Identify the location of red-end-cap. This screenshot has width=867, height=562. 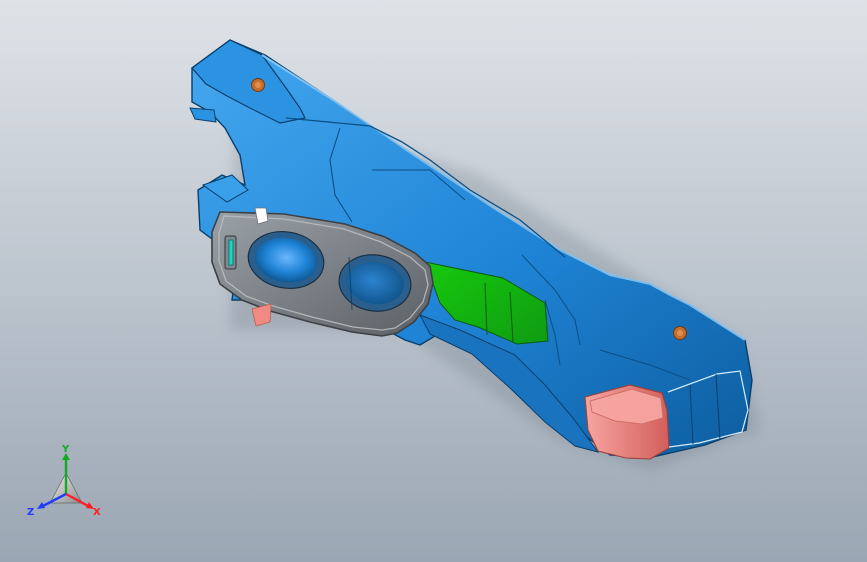
(627, 422).